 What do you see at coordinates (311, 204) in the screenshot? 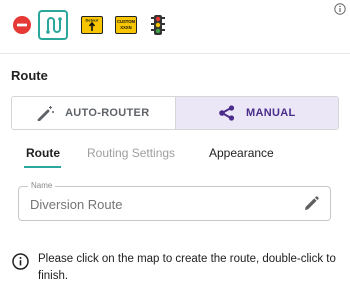
I see `pencil-icon` at bounding box center [311, 204].